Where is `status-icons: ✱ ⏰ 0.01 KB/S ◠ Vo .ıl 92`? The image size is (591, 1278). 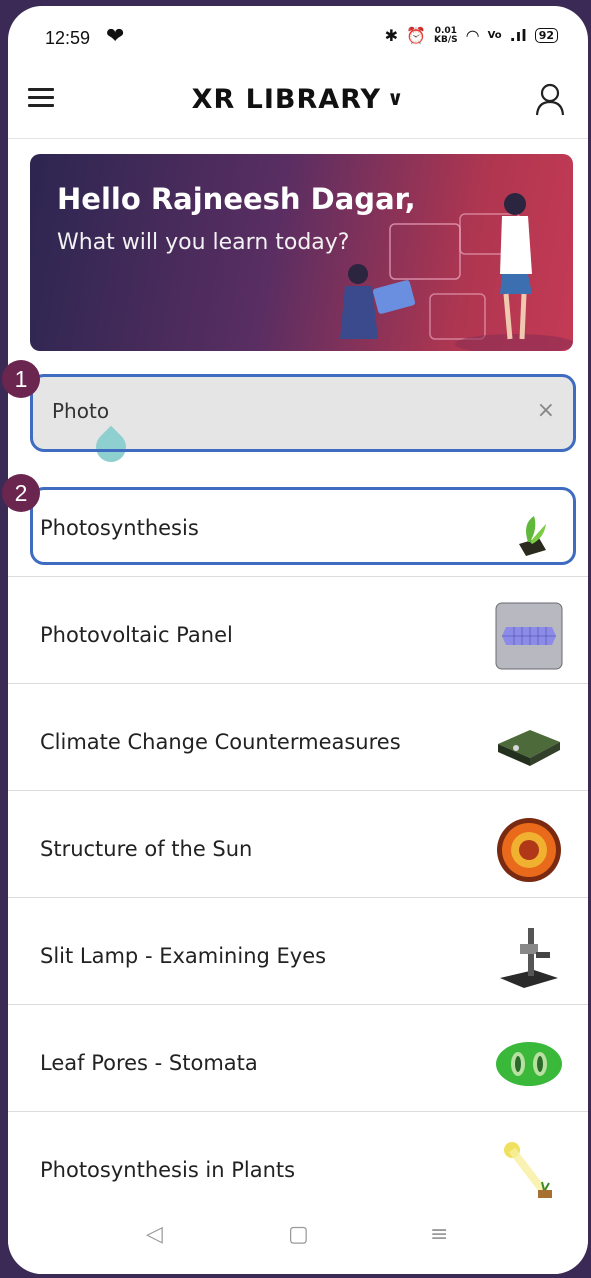
status-icons: ✱ ⏰ 0.01 KB/S ◠ Vo .ıl 92 is located at coordinates (471, 35).